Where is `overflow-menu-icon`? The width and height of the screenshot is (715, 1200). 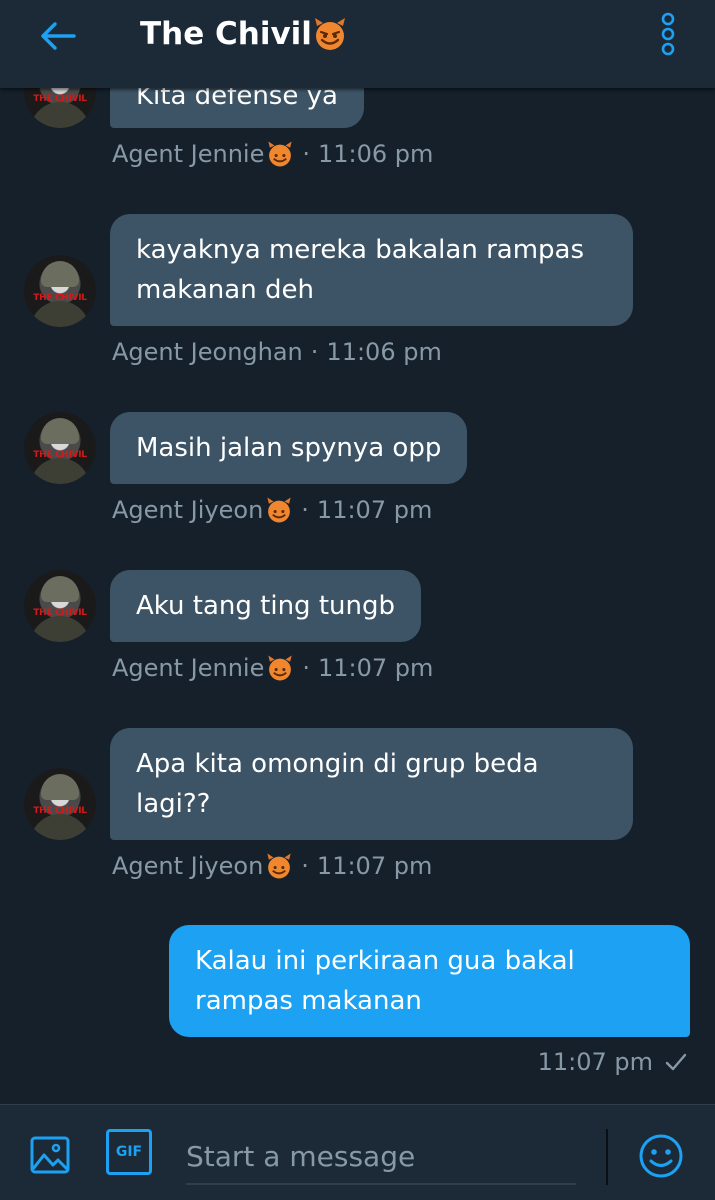 overflow-menu-icon is located at coordinates (668, 34).